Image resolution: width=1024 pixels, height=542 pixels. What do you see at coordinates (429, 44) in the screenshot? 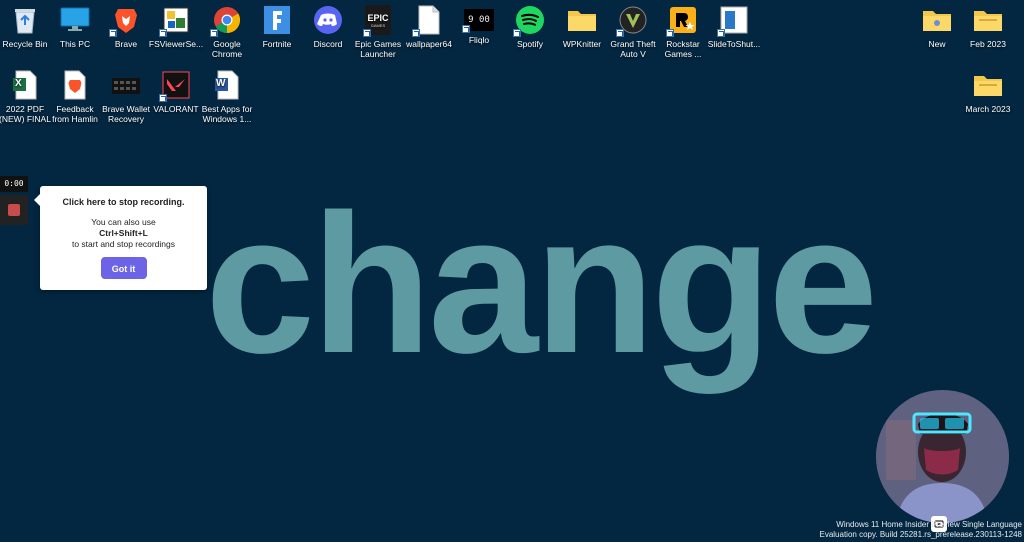
I see `icon-label: wallpaper64` at bounding box center [429, 44].